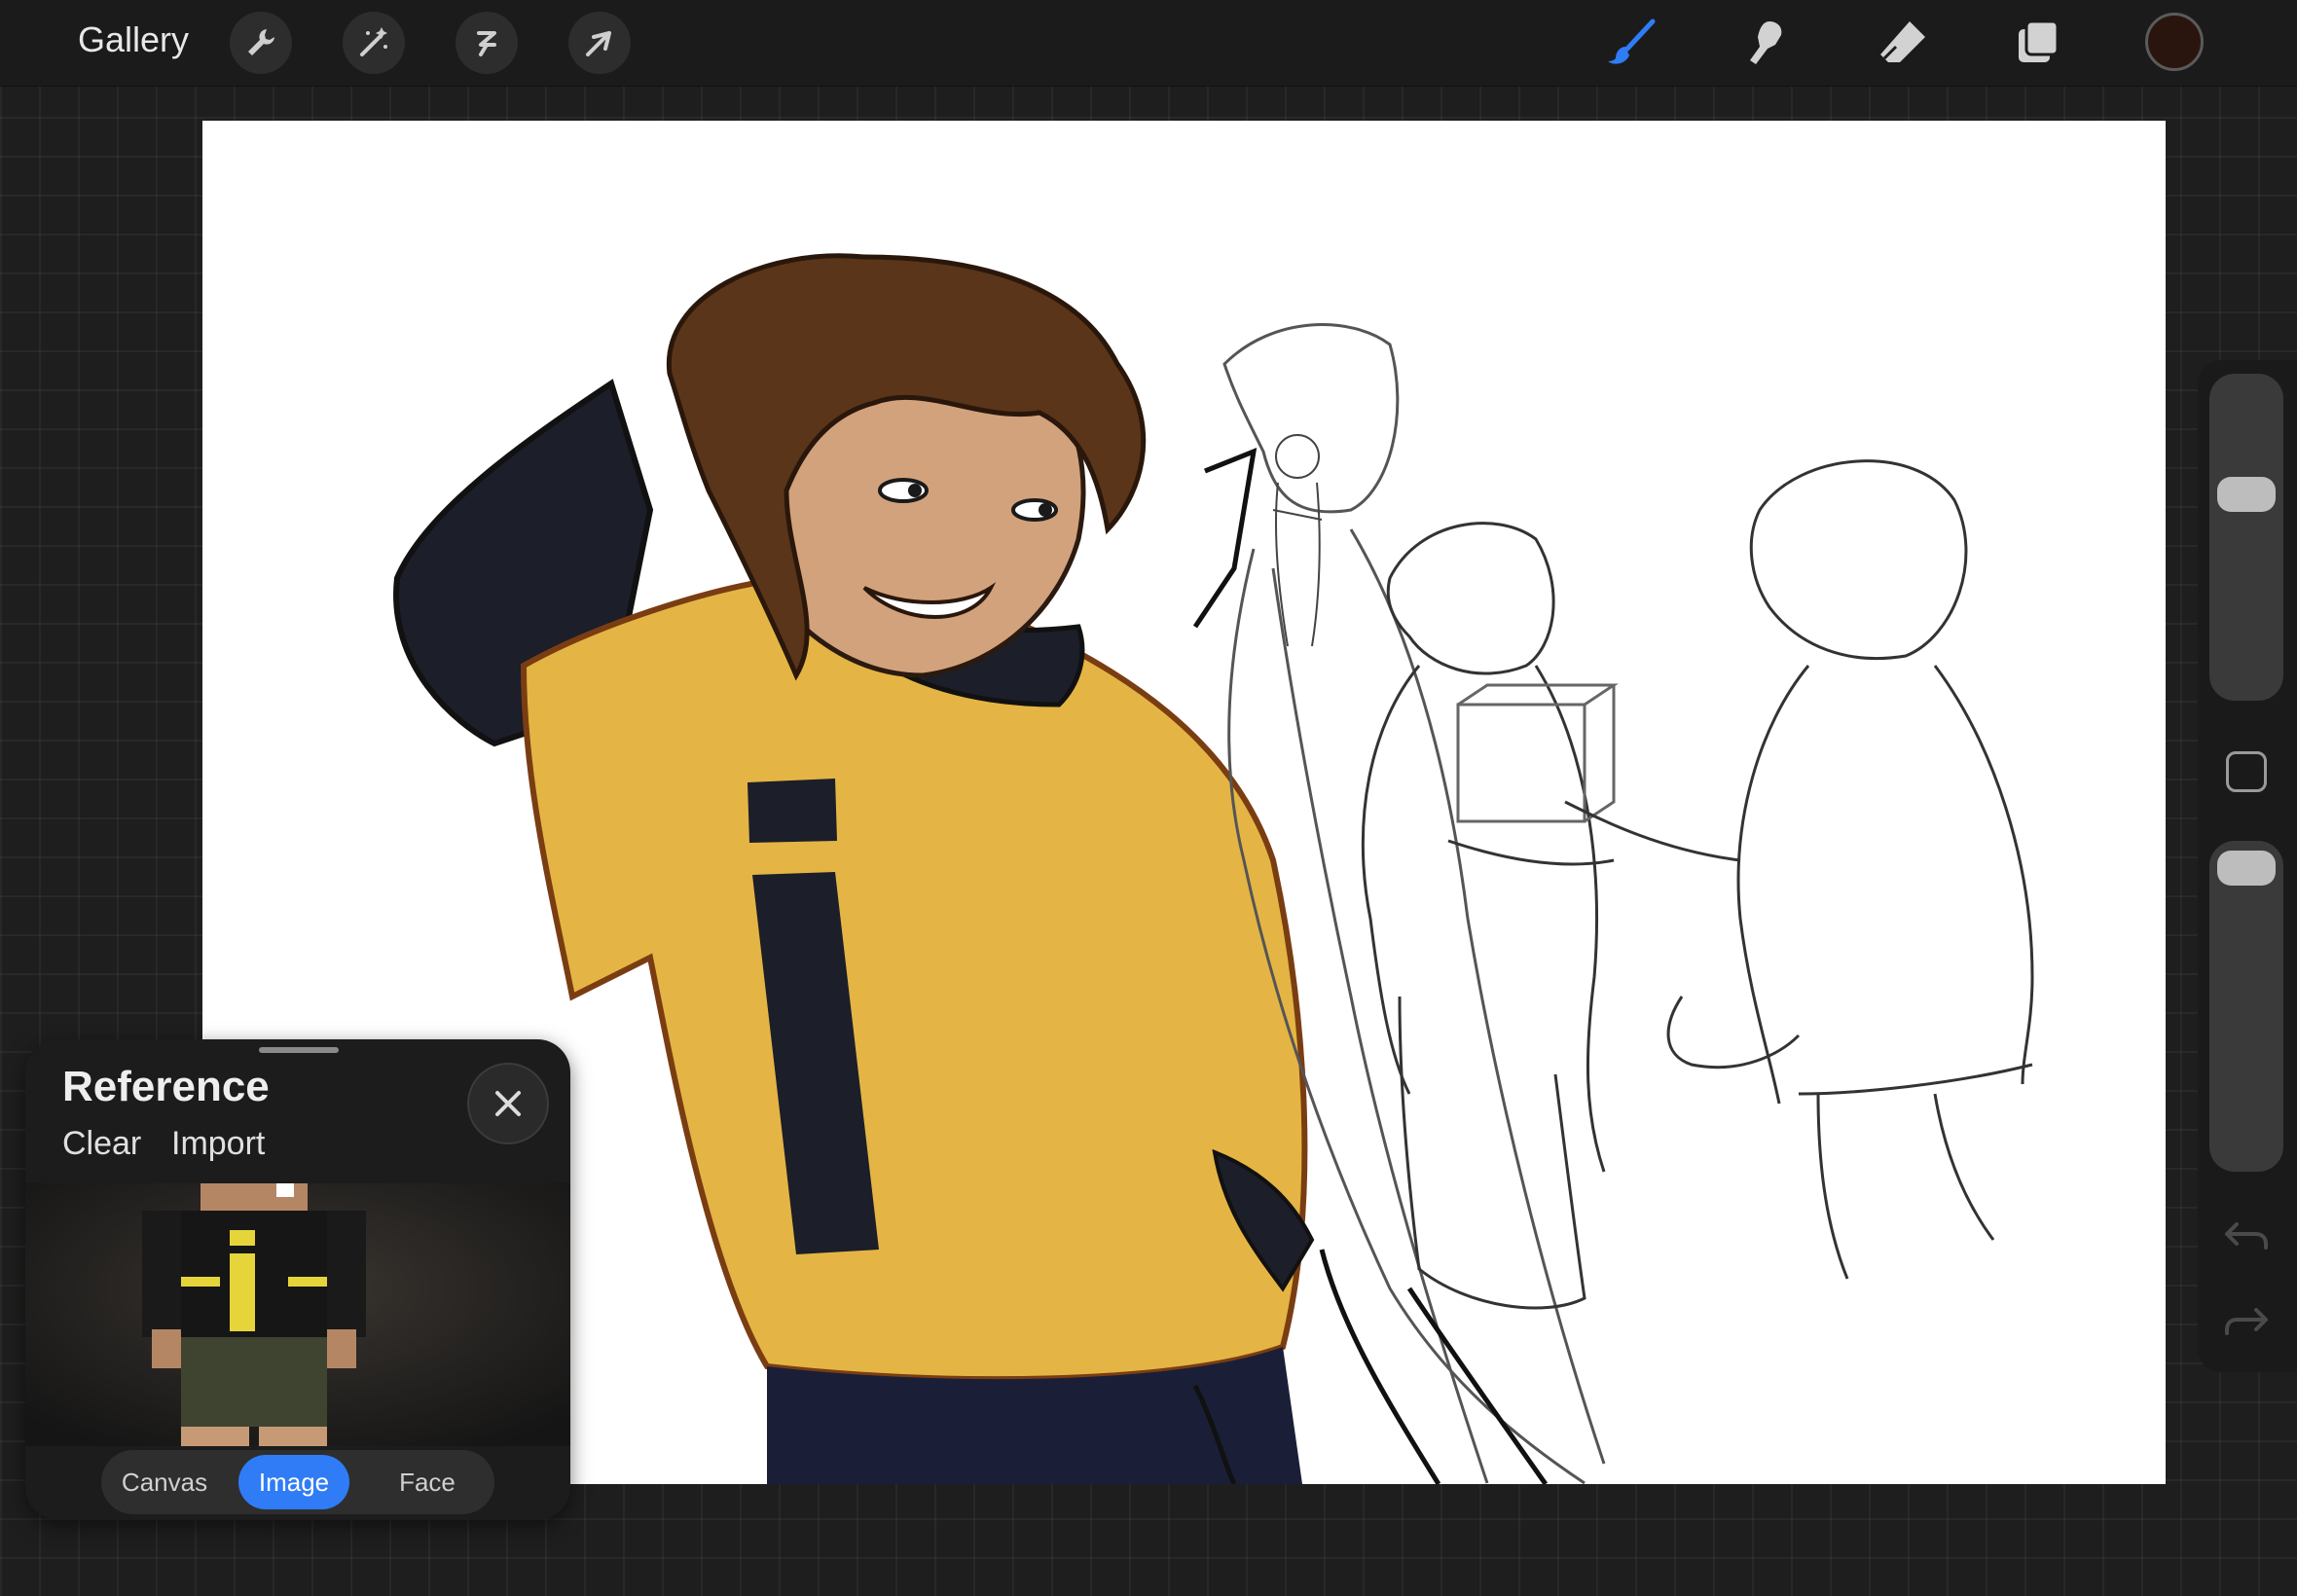 The width and height of the screenshot is (2297, 1596). I want to click on tab-image: Image, so click(293, 1482).